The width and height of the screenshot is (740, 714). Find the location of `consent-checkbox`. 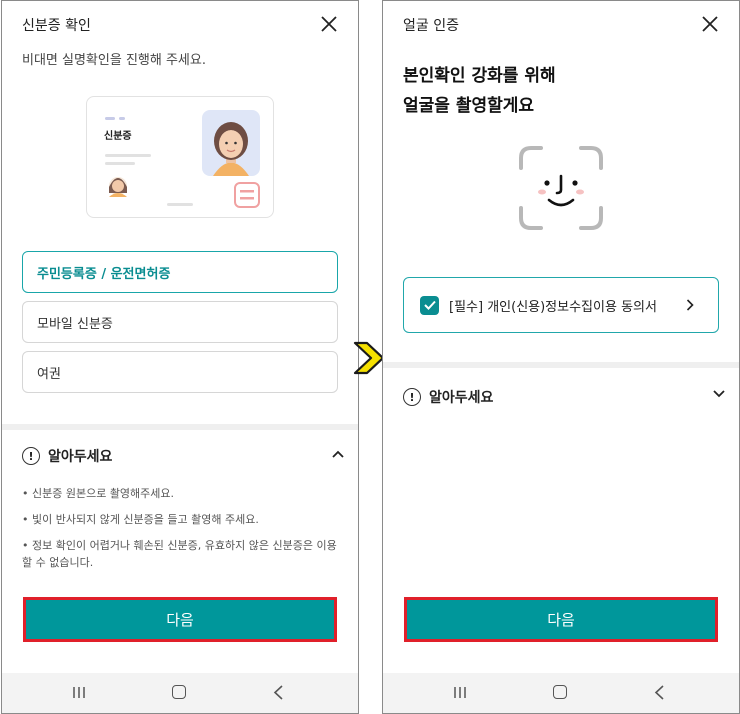

consent-checkbox is located at coordinates (429, 305).